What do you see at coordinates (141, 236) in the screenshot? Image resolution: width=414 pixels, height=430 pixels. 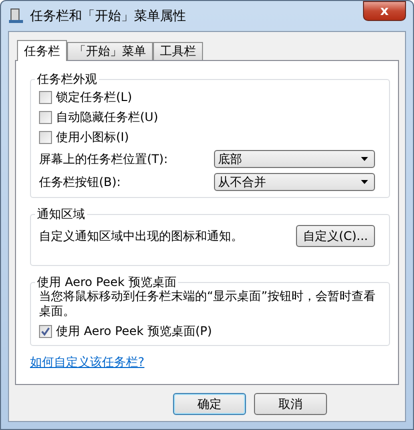 I see `description-text: 自定义通知区域中出现的图标和通知。` at bounding box center [141, 236].